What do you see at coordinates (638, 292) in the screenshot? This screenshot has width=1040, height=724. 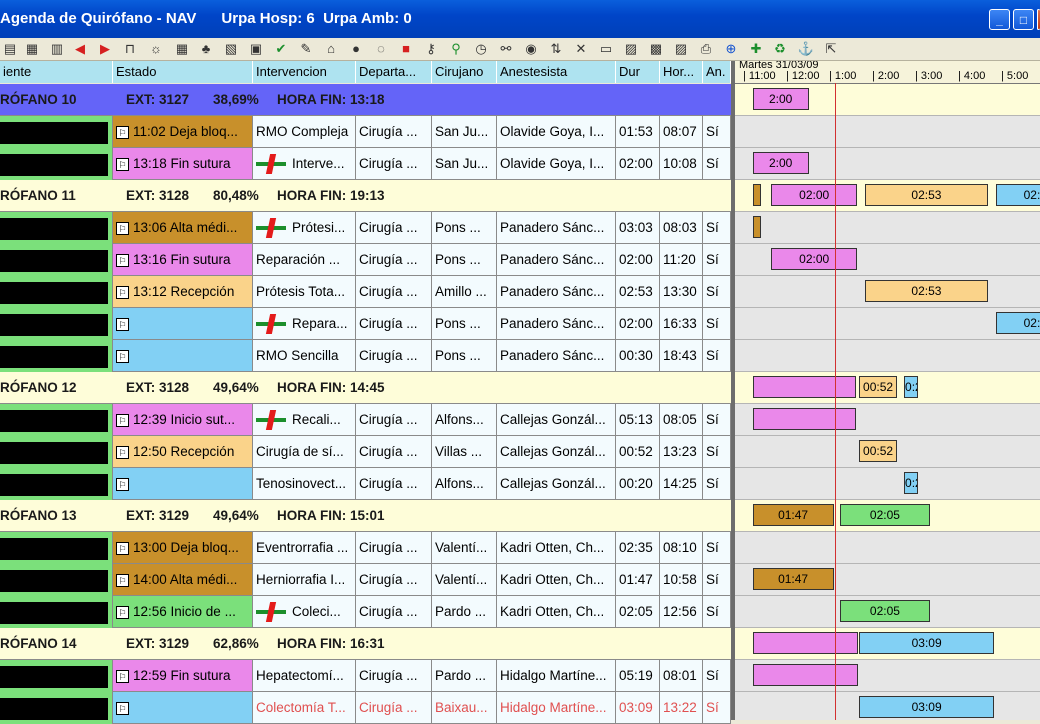 I see `dur-cell: 02:53` at bounding box center [638, 292].